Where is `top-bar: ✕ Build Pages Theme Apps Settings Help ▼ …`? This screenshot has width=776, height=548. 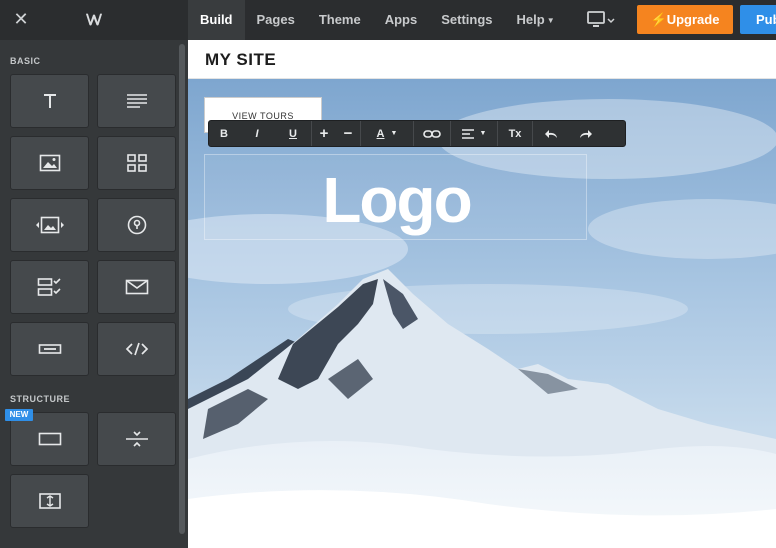
top-bar: ✕ Build Pages Theme Apps Settings Help ▼ … is located at coordinates (388, 20).